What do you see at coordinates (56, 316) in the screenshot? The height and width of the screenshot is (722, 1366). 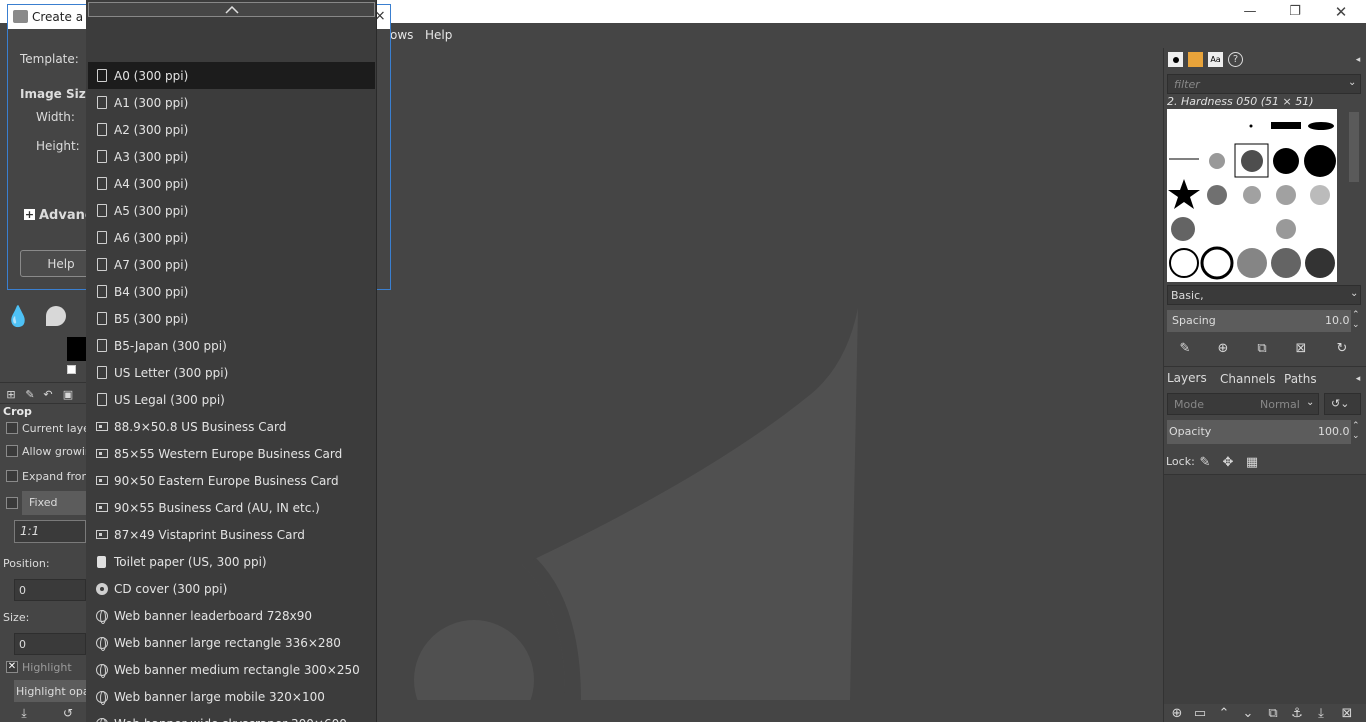 I see `smudge-tool-icon` at bounding box center [56, 316].